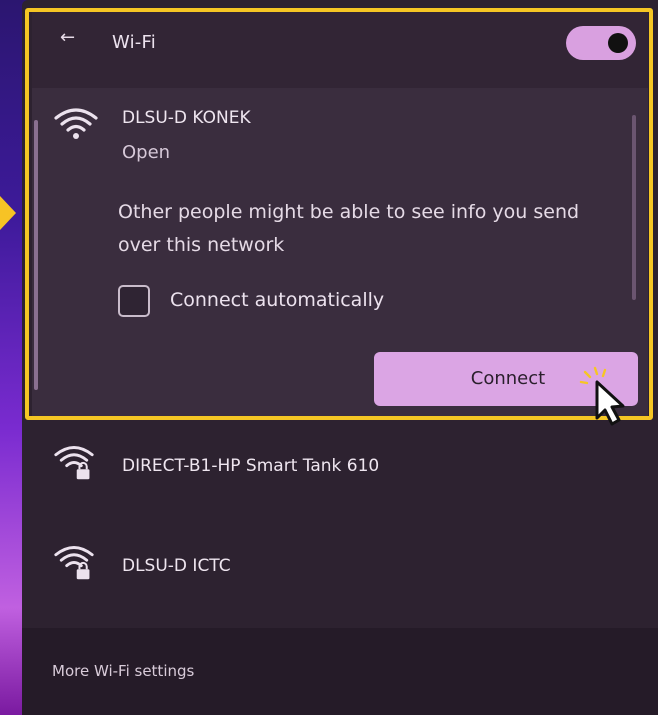  Describe the element at coordinates (70, 38) in the screenshot. I see `back-arrow-icon: ←` at that location.